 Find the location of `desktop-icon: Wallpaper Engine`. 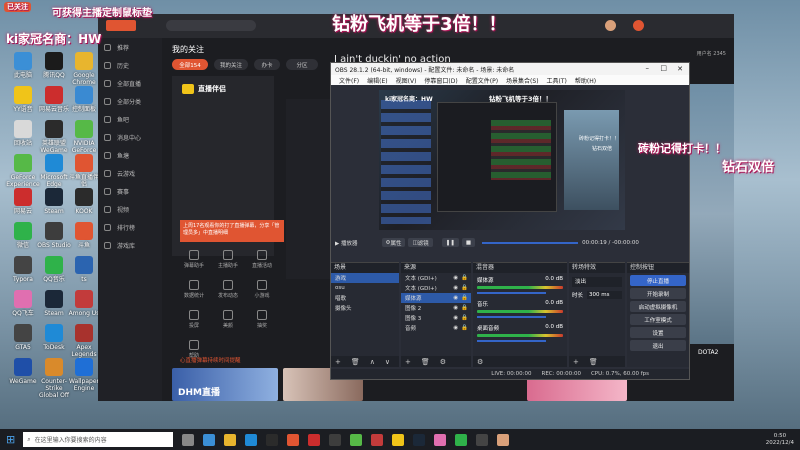

desktop-icon: Wallpaper Engine is located at coordinates (84, 375).